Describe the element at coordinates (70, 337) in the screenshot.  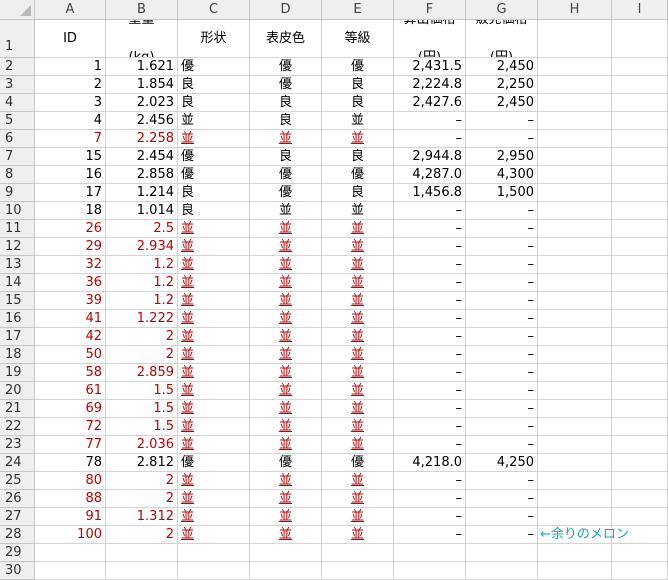
I see `cell-id: 42` at that location.